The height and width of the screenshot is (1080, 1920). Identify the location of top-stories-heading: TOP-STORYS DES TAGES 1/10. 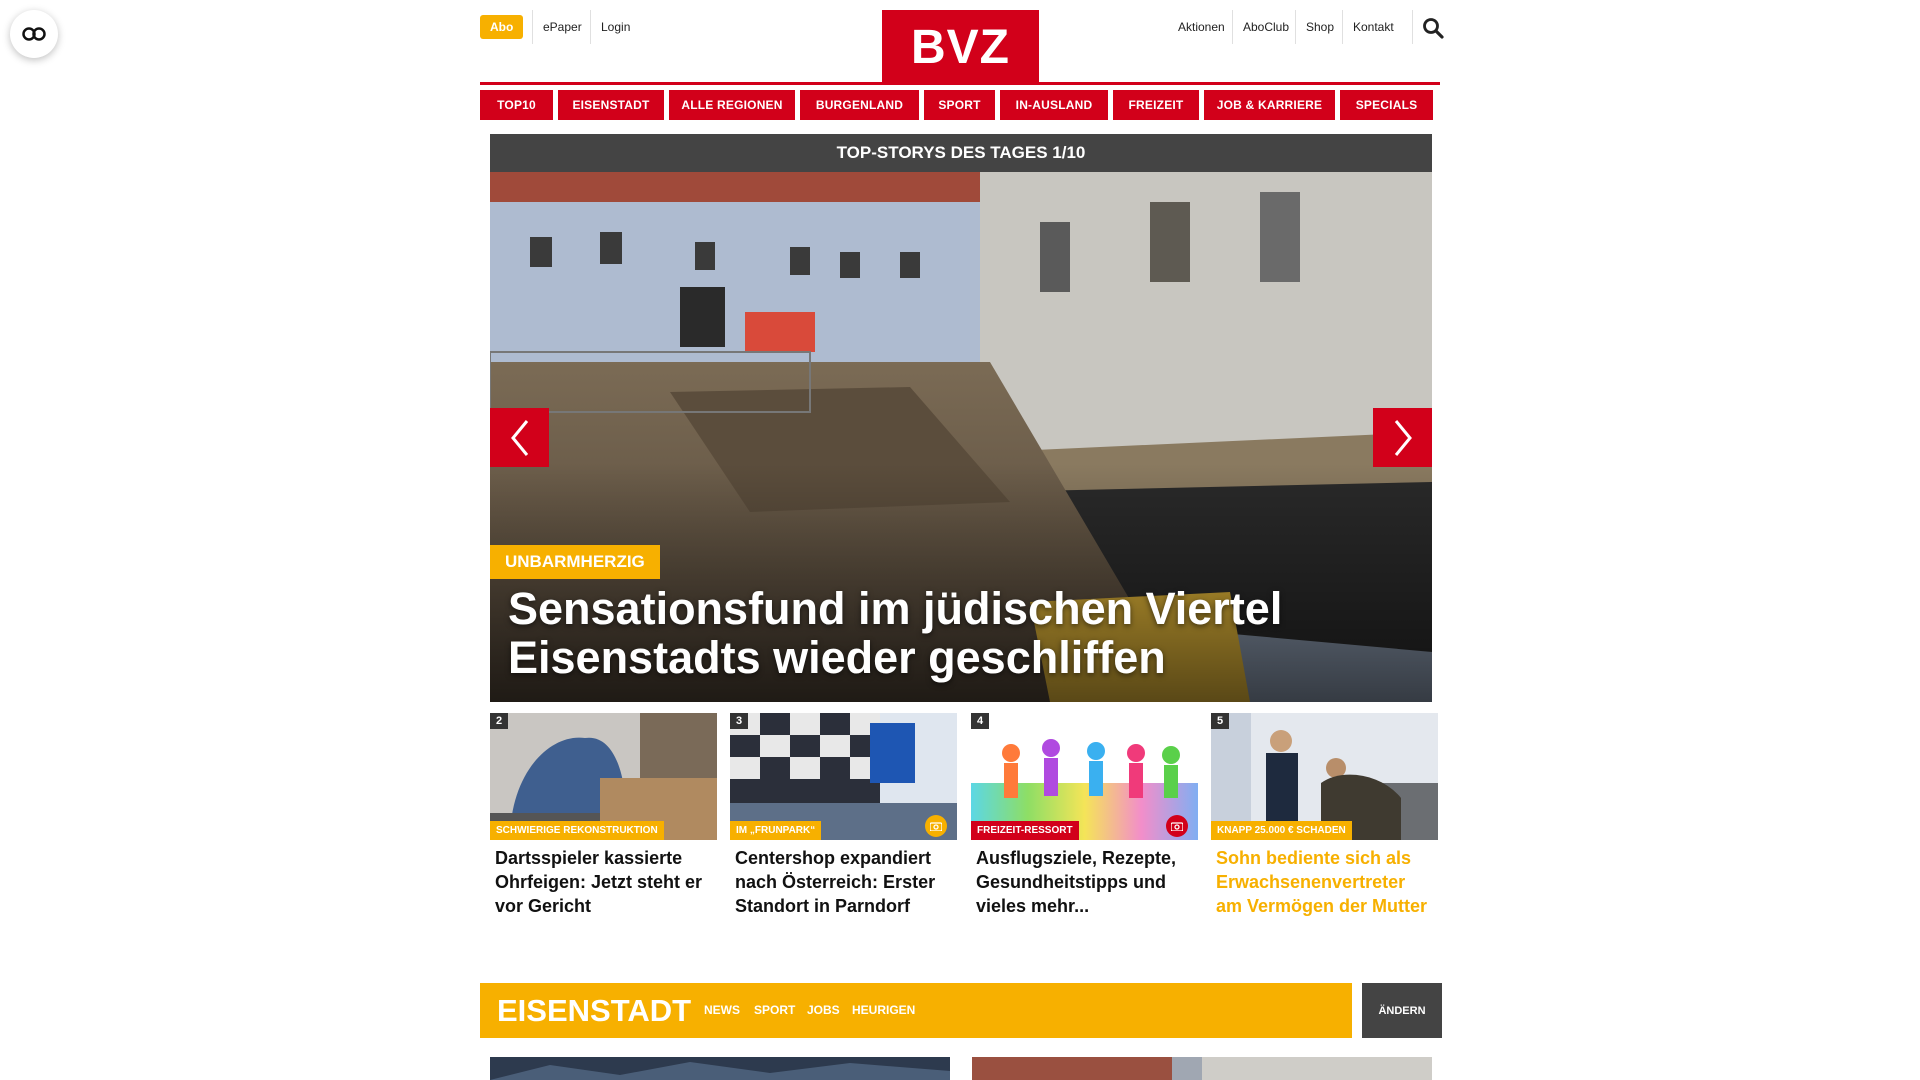
(961, 153).